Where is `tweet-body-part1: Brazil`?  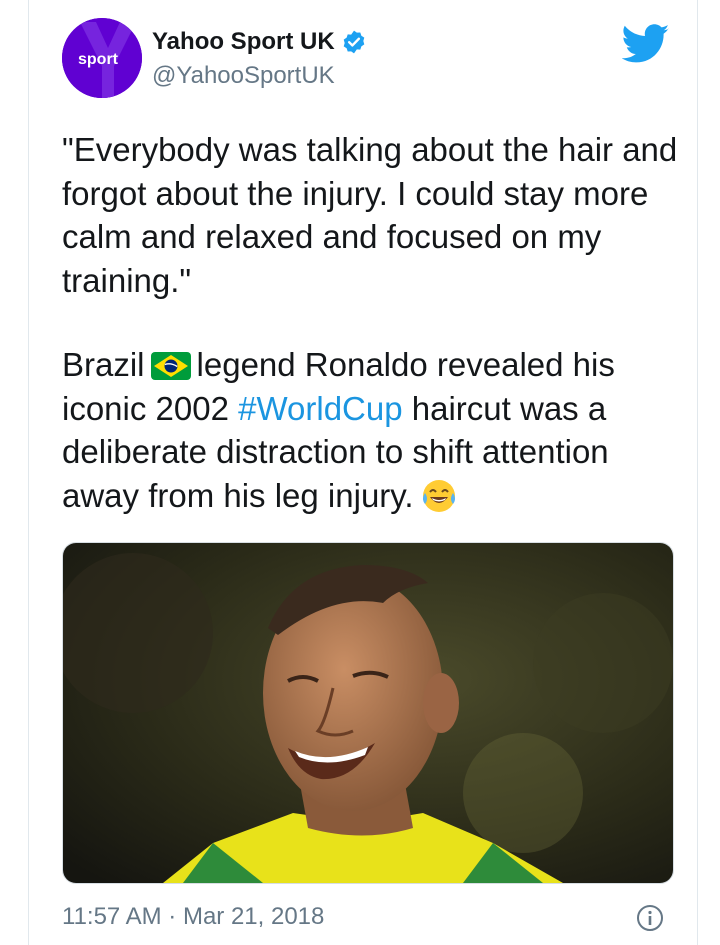
tweet-body-part1: Brazil is located at coordinates (103, 364).